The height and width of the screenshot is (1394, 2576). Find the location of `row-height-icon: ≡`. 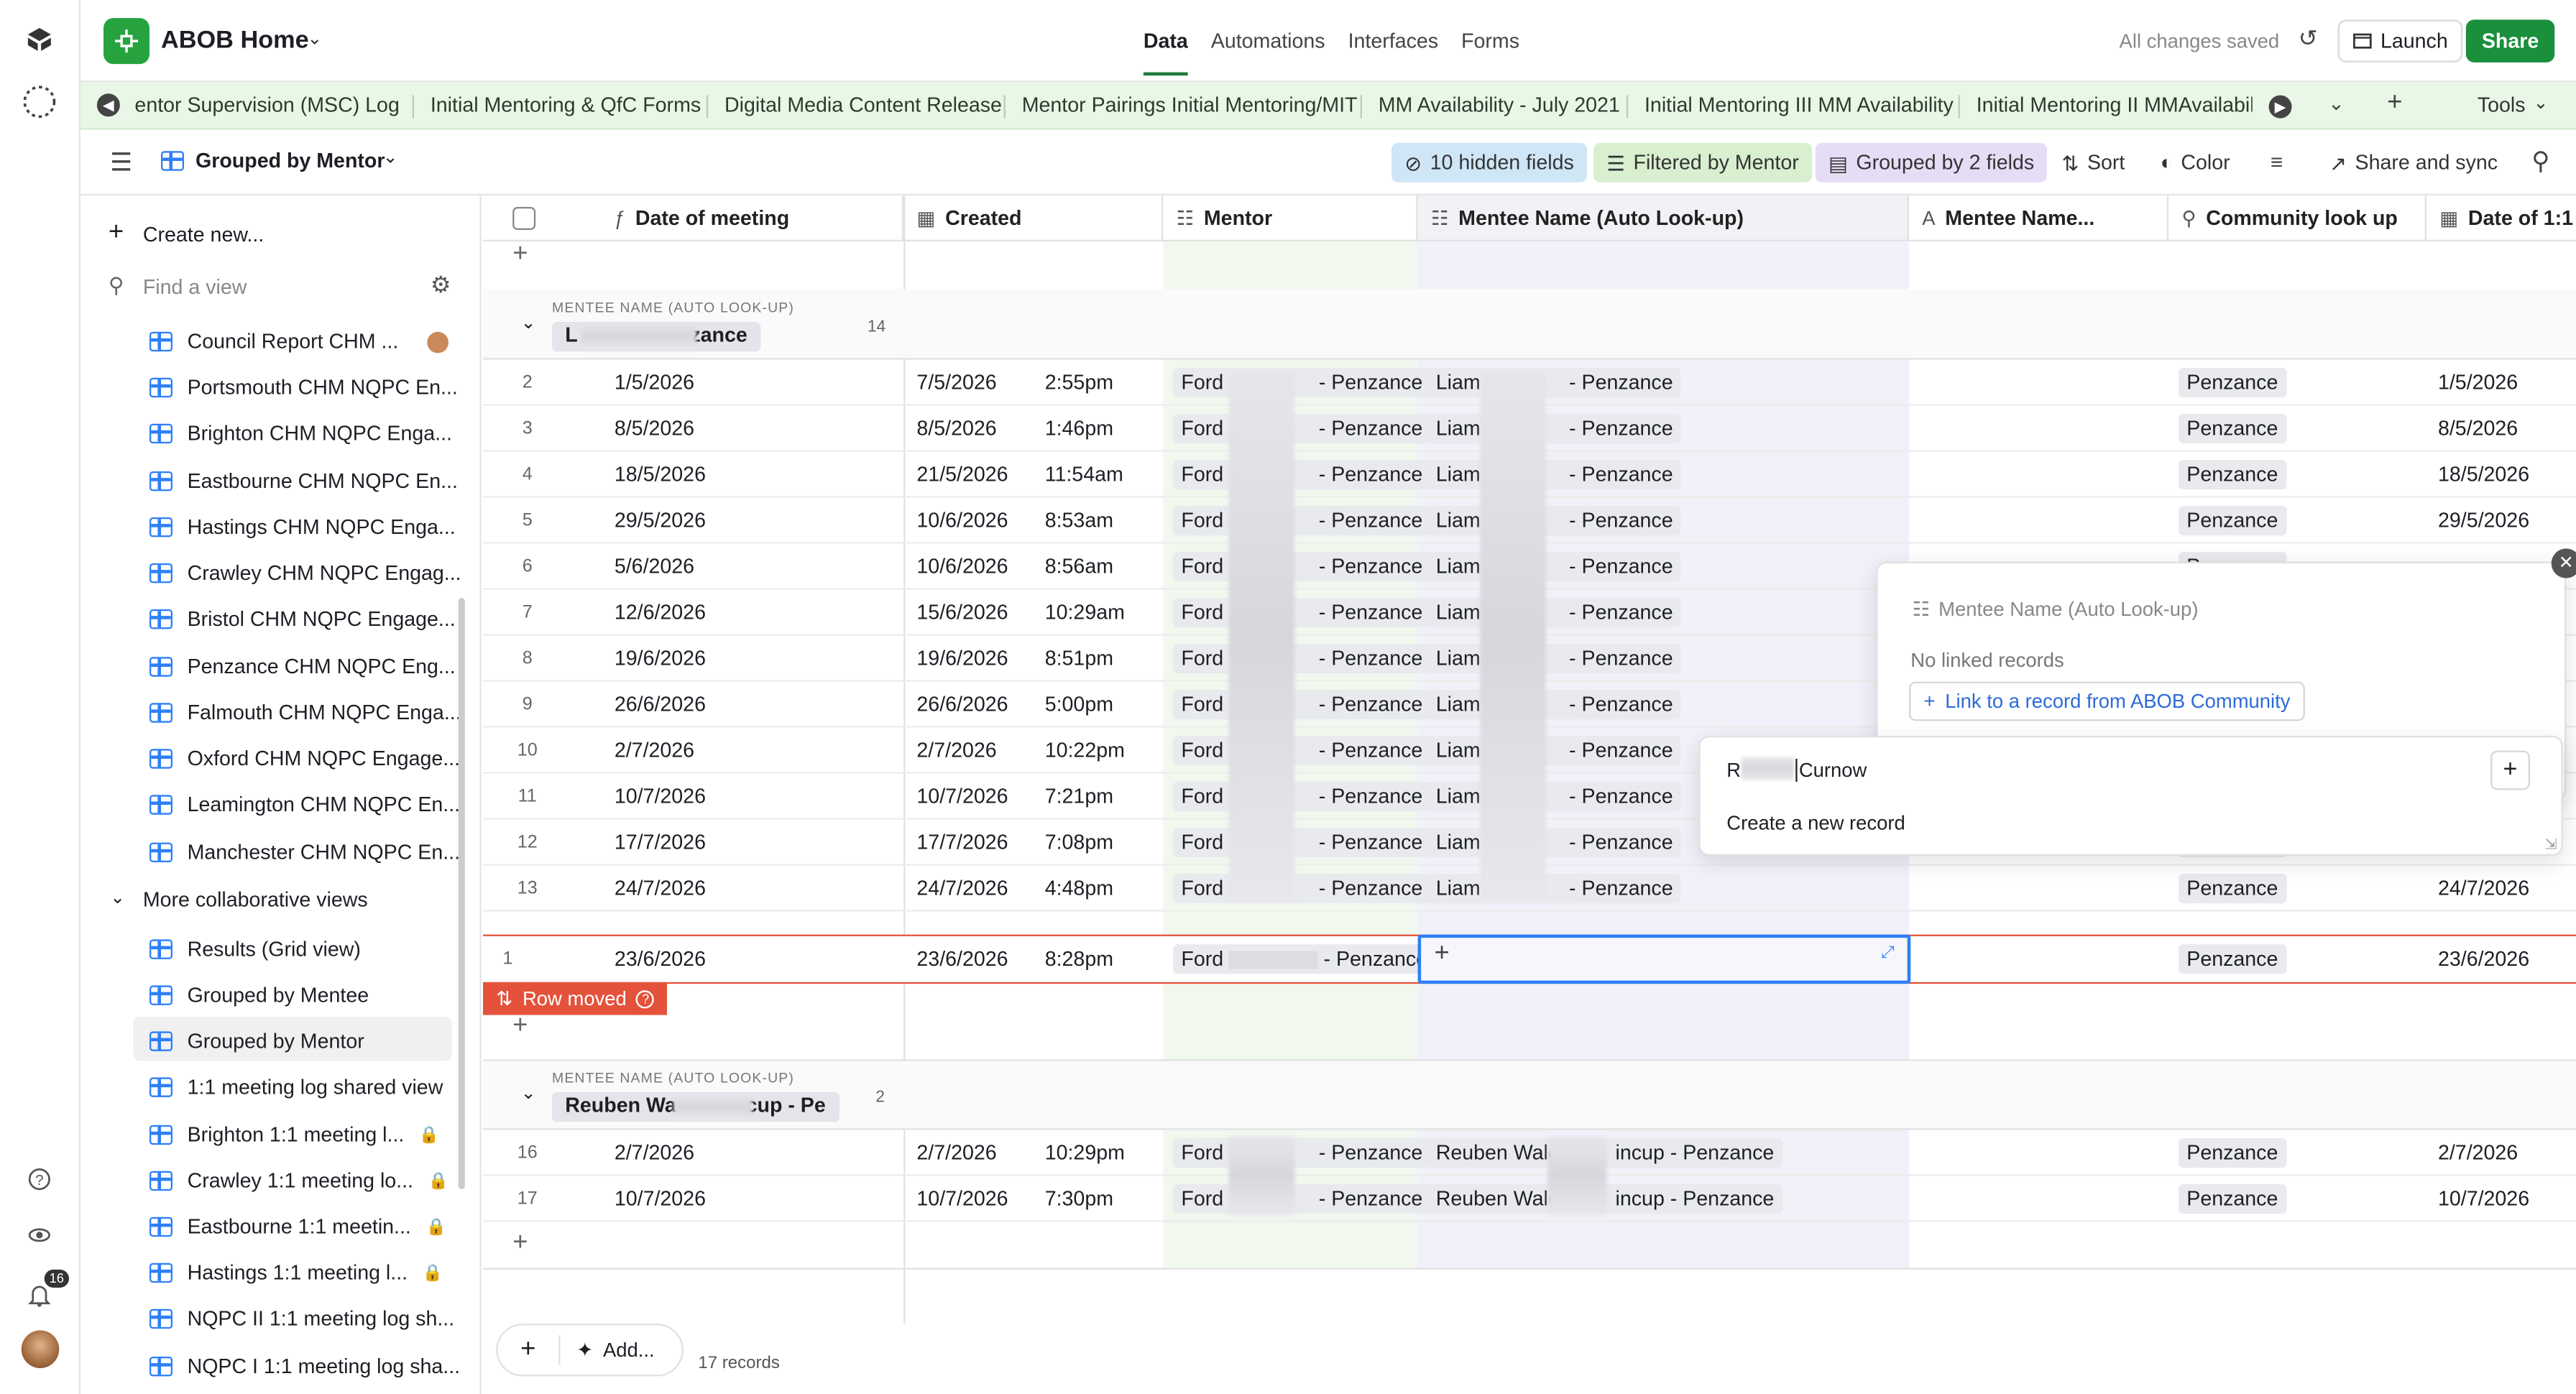

row-height-icon: ≡ is located at coordinates (2277, 161).